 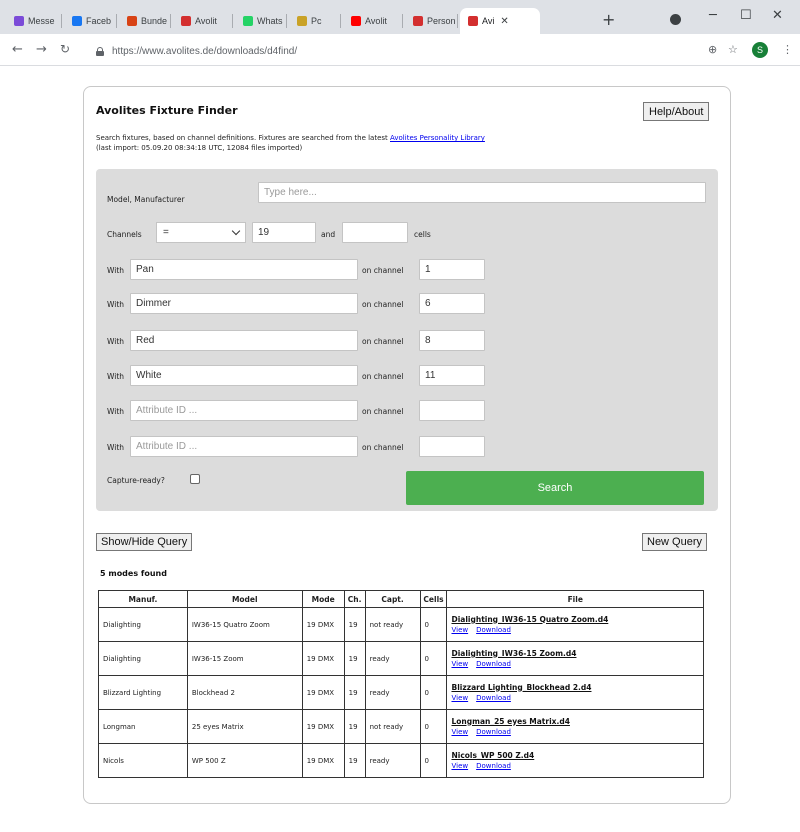 I want to click on cell-file: Dialighting_IW36-15 Zoom.d4 View Download, so click(x=575, y=658).